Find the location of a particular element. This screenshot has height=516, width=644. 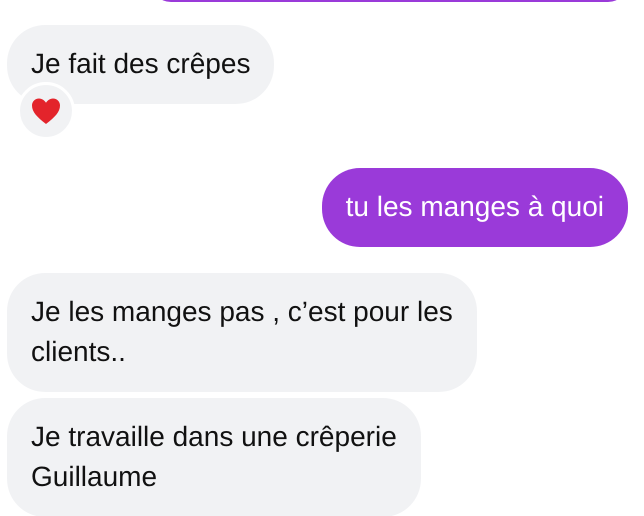

message-bubble: tu les manges à quoi is located at coordinates (475, 207).